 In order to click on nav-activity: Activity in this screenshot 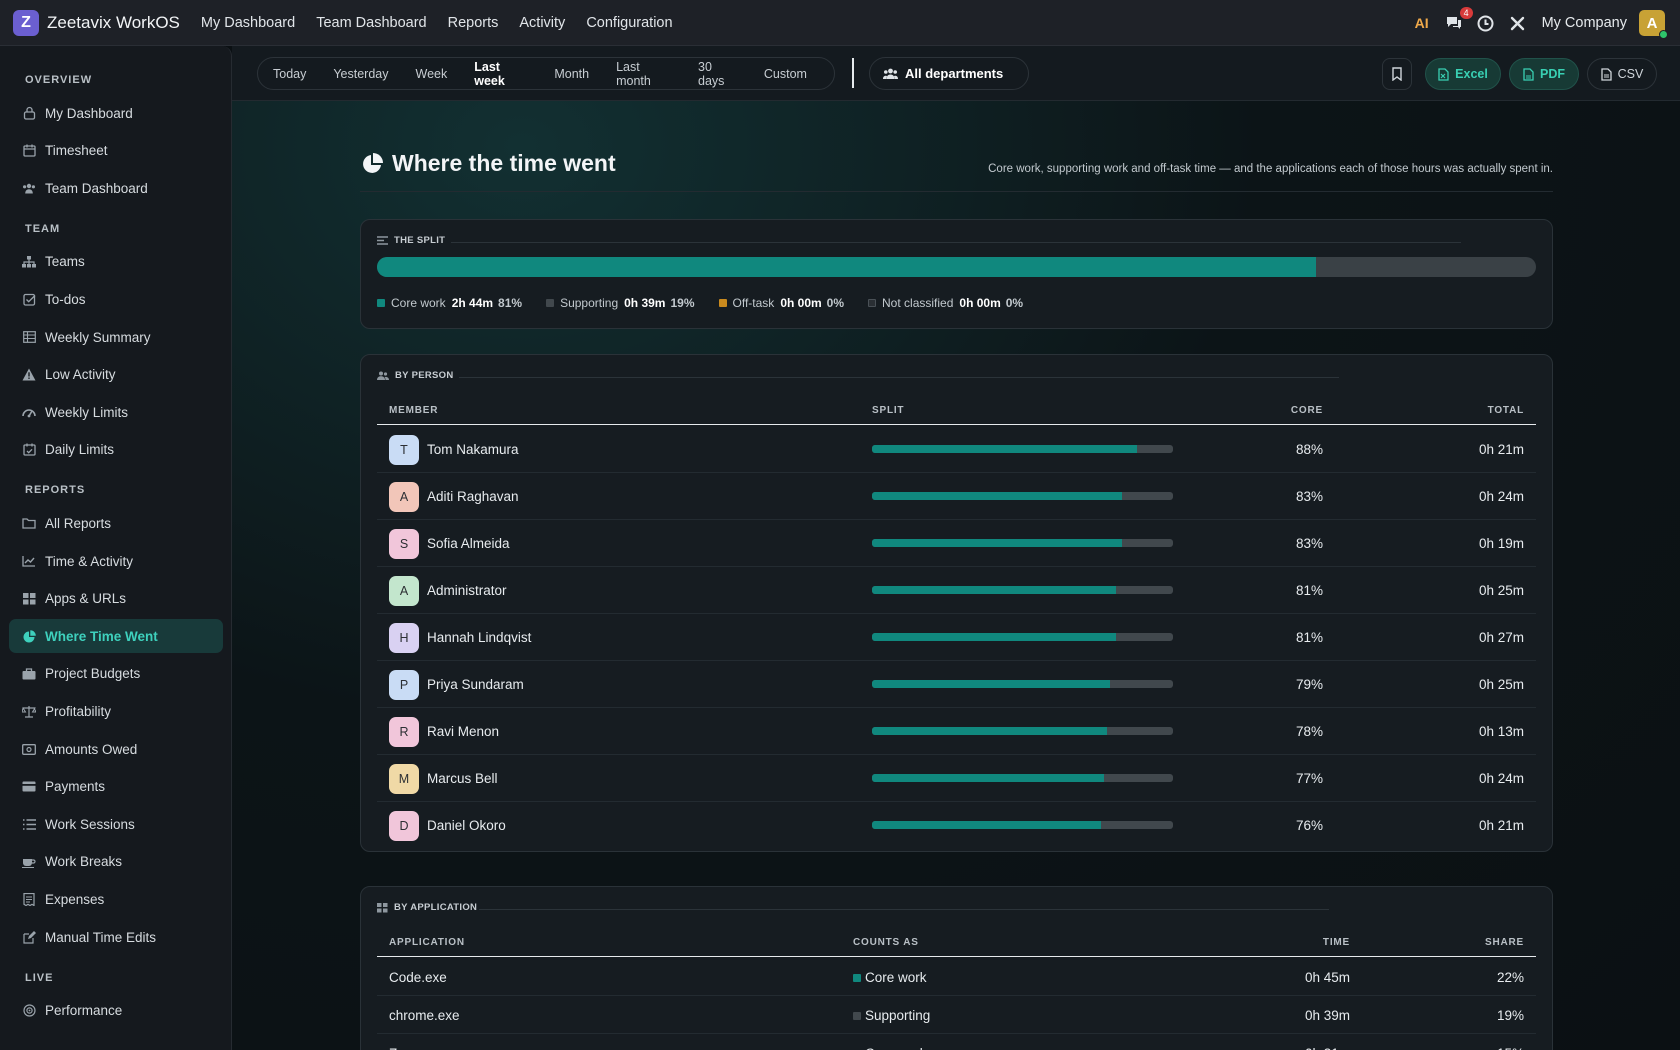, I will do `click(542, 23)`.